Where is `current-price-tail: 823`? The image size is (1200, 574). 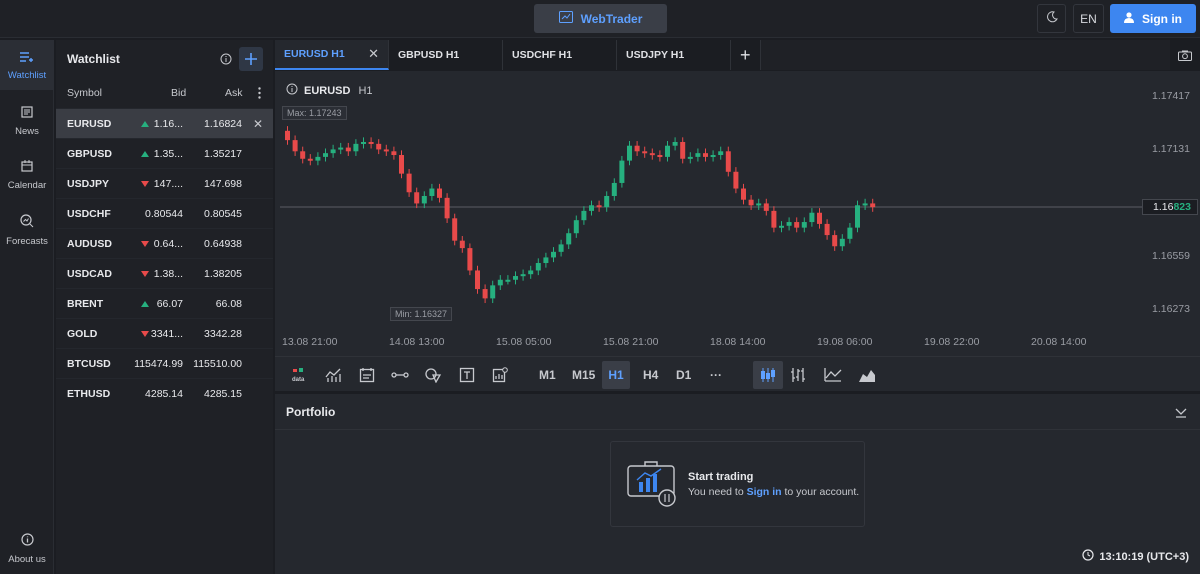
current-price-tail: 823 is located at coordinates (1182, 207).